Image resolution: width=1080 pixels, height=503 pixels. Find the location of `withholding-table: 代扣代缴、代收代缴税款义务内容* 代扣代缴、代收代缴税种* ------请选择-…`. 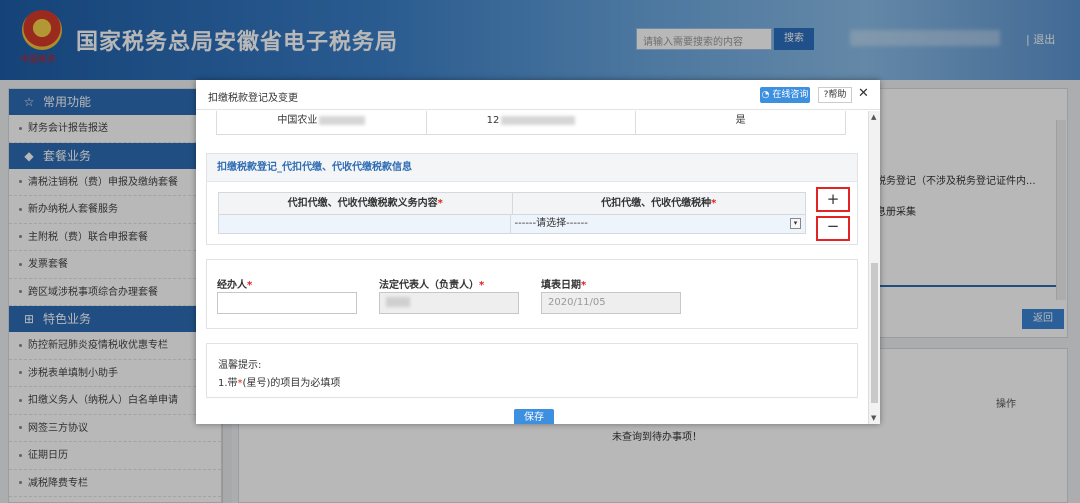

withholding-table: 代扣代缴、代收代缴税款义务内容* 代扣代缴、代收代缴税种* ------请选择-… is located at coordinates (512, 213).